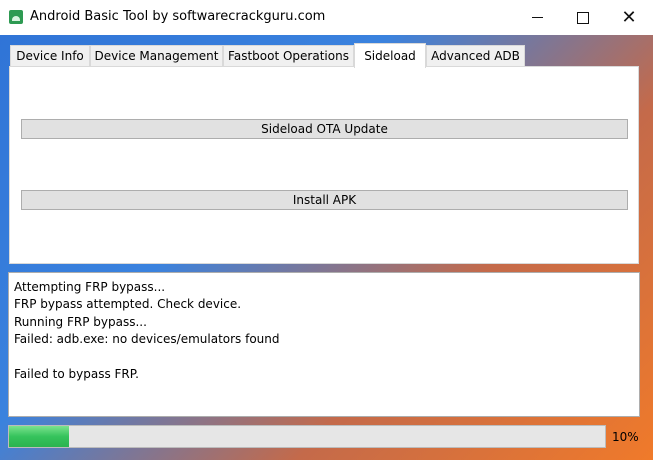 The image size is (653, 460). I want to click on log-line: FRP bypass attempted. Check device., so click(128, 304).